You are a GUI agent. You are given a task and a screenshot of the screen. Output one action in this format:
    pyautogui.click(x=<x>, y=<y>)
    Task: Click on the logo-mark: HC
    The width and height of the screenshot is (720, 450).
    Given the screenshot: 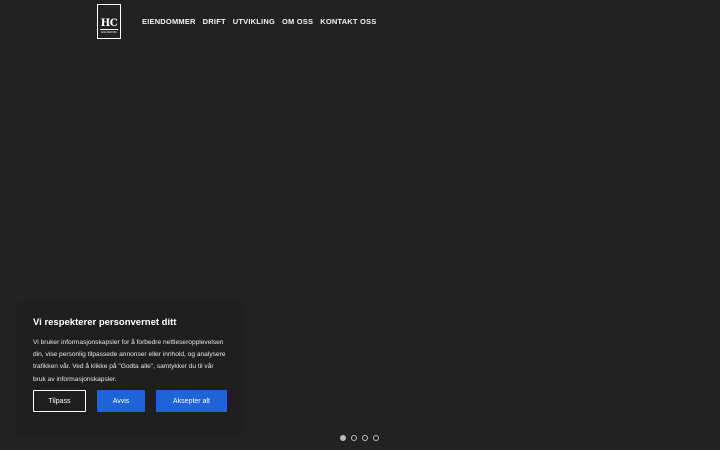 What is the action you would take?
    pyautogui.click(x=109, y=23)
    